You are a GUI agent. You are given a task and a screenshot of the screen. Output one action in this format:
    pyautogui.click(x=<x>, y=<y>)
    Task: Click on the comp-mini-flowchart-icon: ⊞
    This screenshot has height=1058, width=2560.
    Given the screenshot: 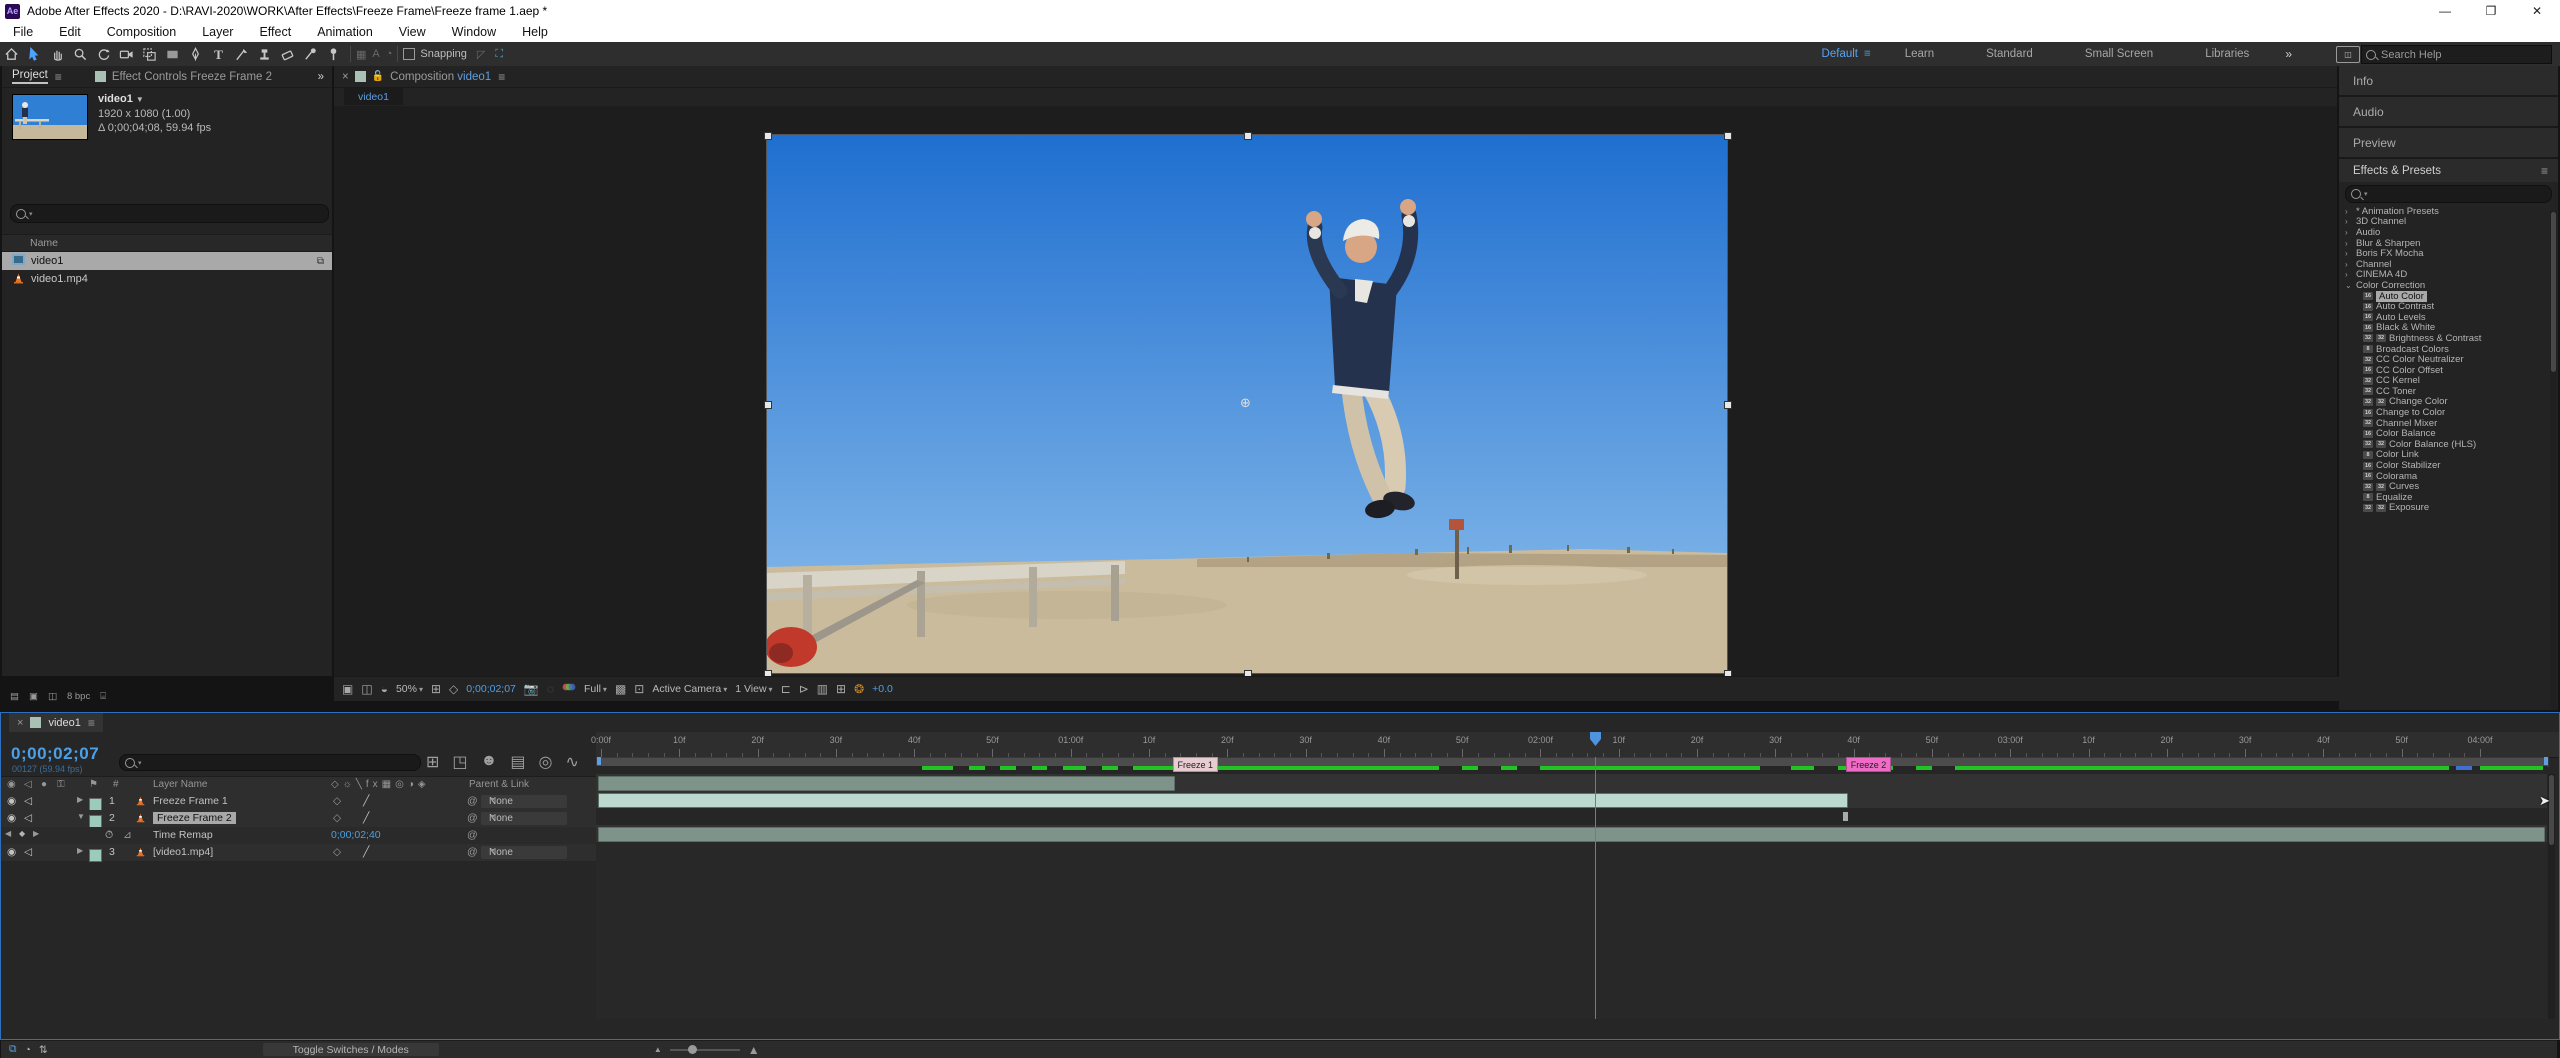 What is the action you would take?
    pyautogui.click(x=432, y=762)
    